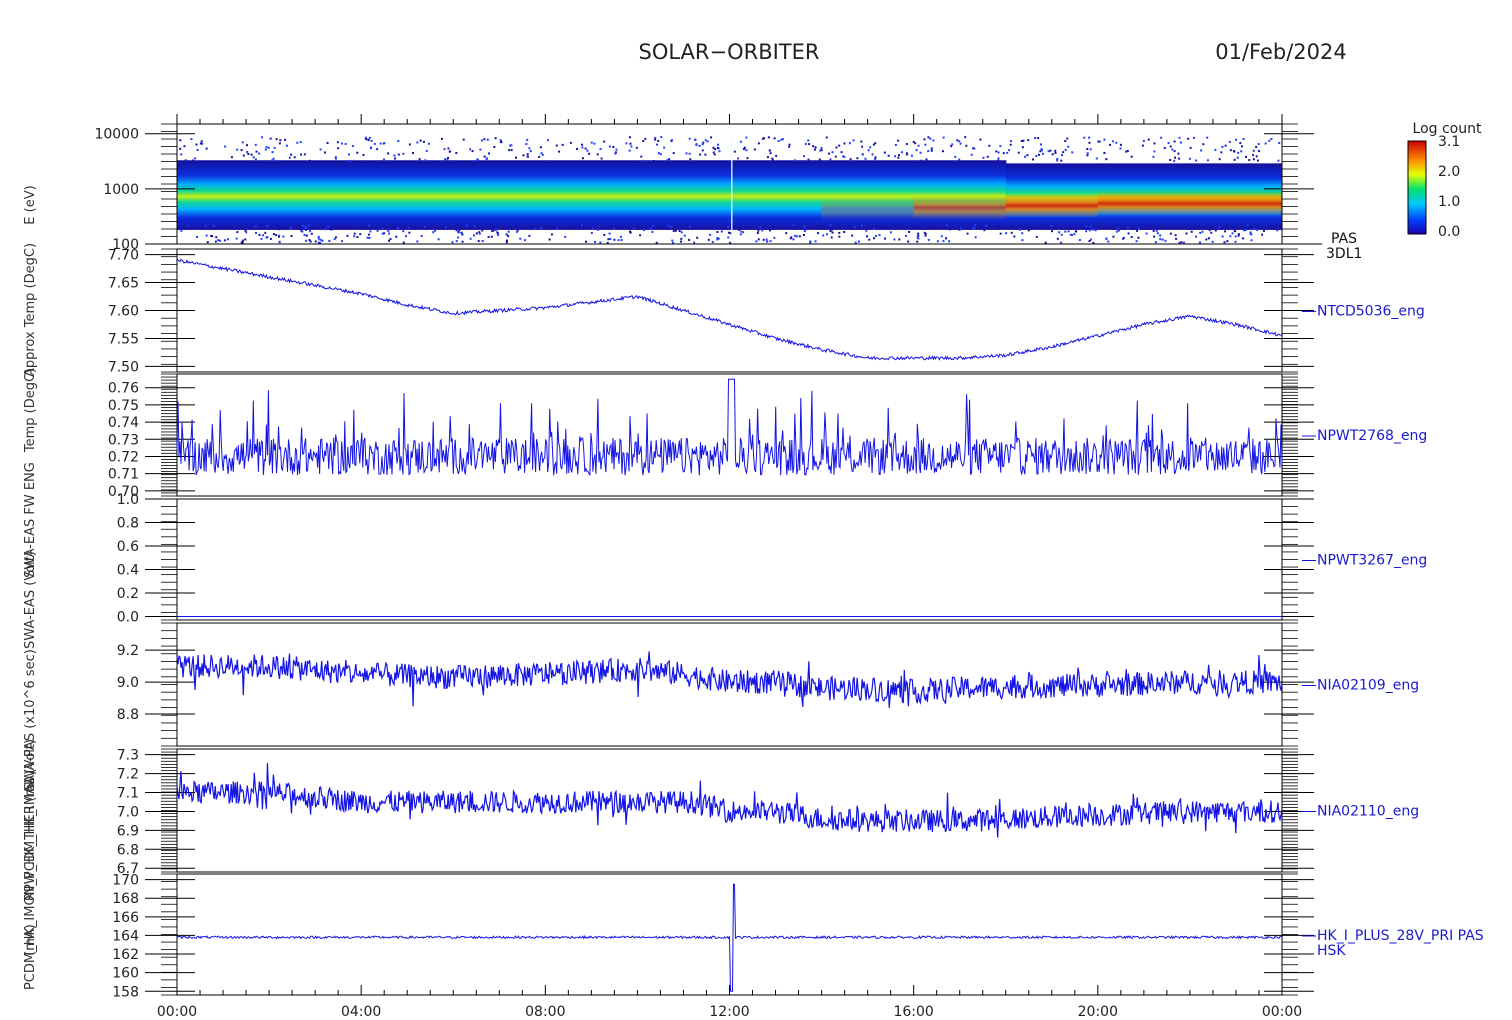  Describe the element at coordinates (128, 831) in the screenshot. I see `y-tick-label: 6.9` at that location.